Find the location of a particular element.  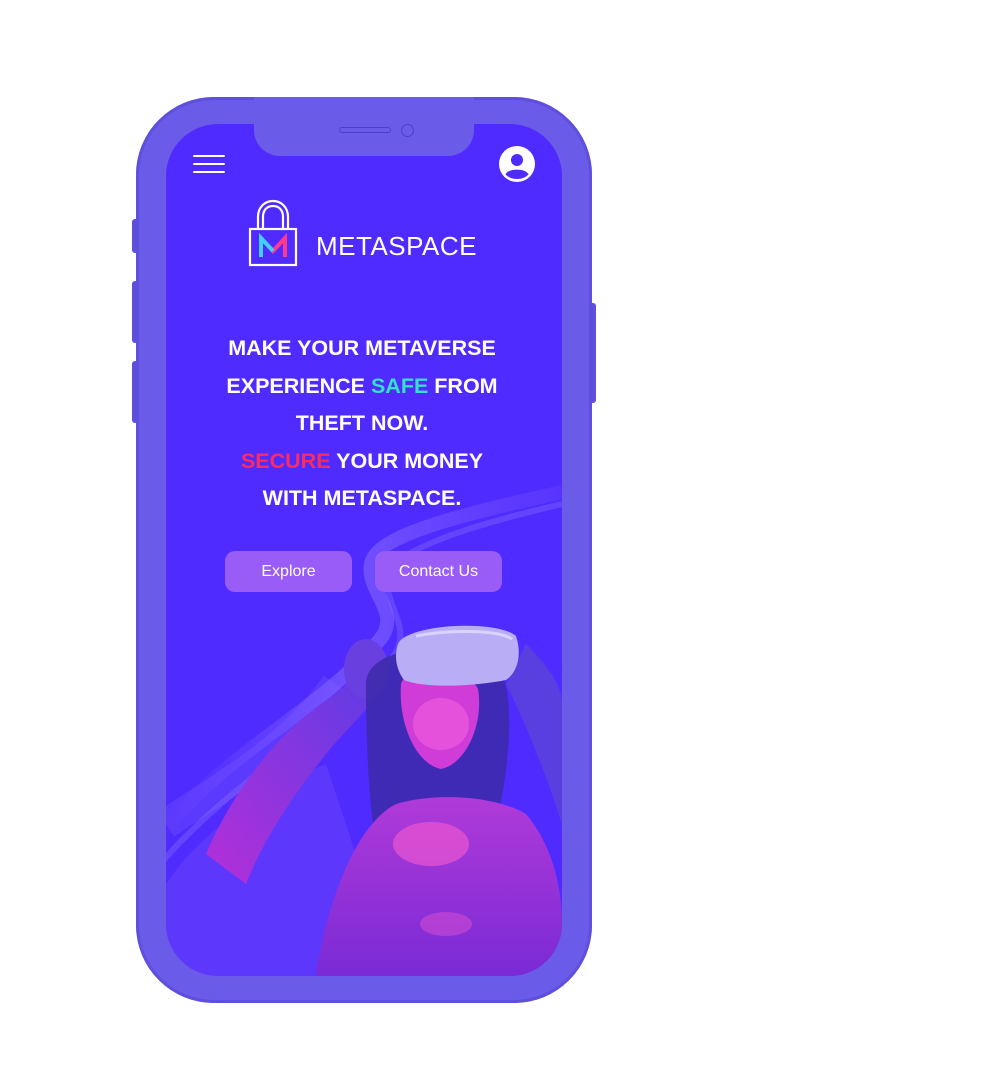

hero-line-2: EXPERIENCE SAFE FROM is located at coordinates (362, 387).